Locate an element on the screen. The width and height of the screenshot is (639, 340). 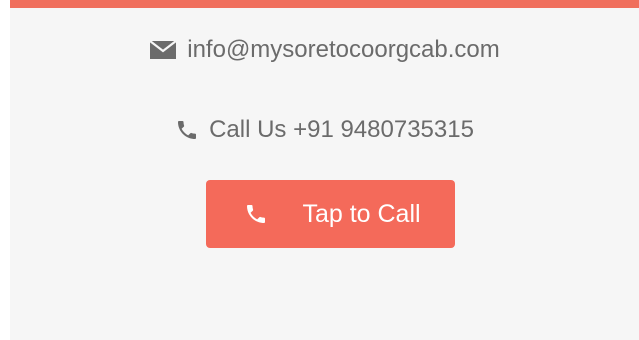
email-link: info@mysoretocoorgcab.com is located at coordinates (343, 50).